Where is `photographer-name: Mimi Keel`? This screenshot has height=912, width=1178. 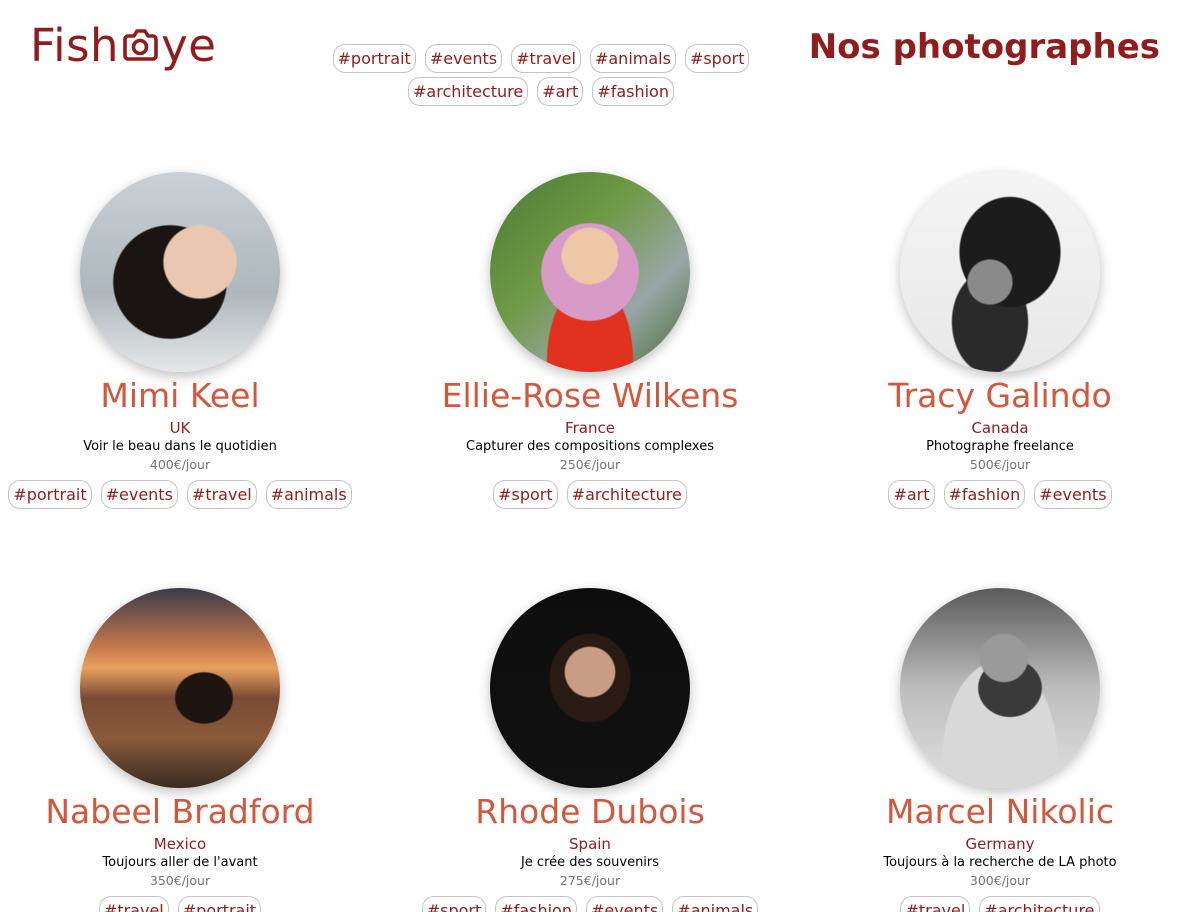 photographer-name: Mimi Keel is located at coordinates (179, 396).